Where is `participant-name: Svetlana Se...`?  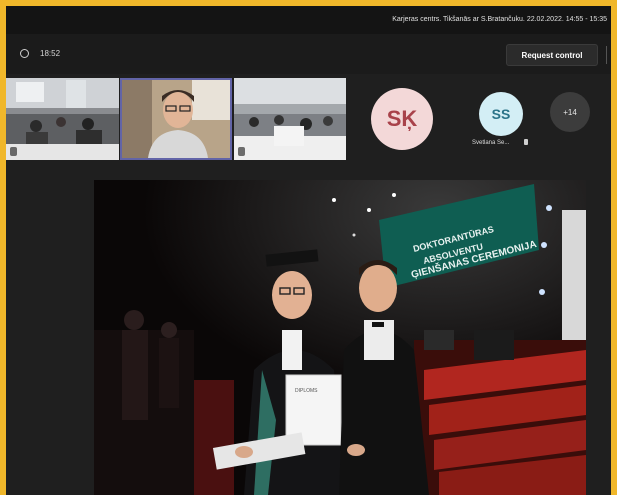 participant-name: Svetlana Se... is located at coordinates (491, 143).